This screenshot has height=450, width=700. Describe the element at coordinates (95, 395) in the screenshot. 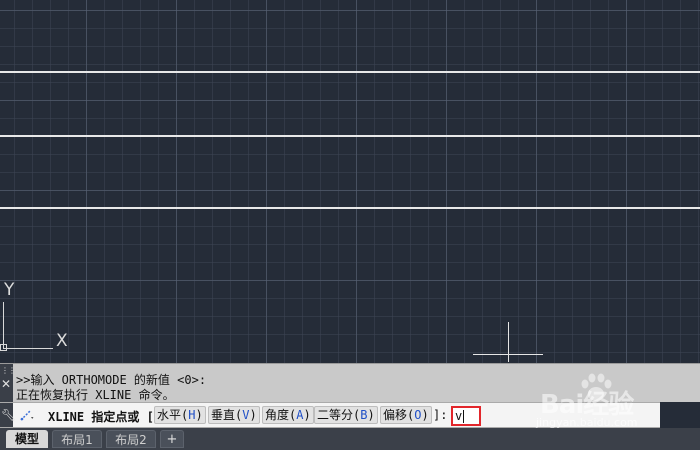

I see `history-line-2: 正在恢复执行 XLINE 命令。` at that location.